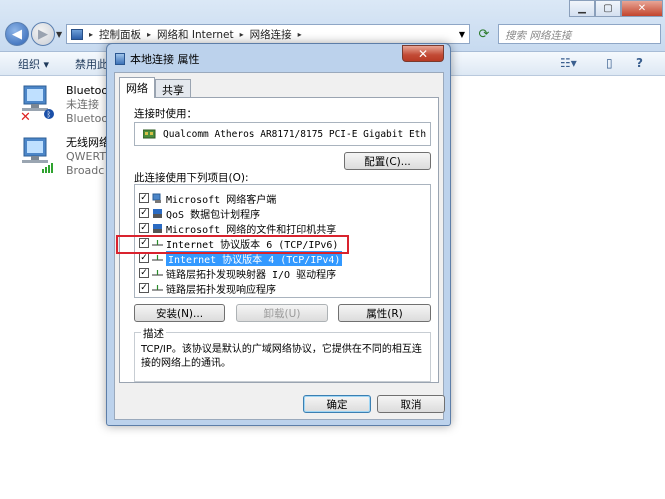 The image size is (665, 499). I want to click on forward-button: ▶, so click(43, 34).